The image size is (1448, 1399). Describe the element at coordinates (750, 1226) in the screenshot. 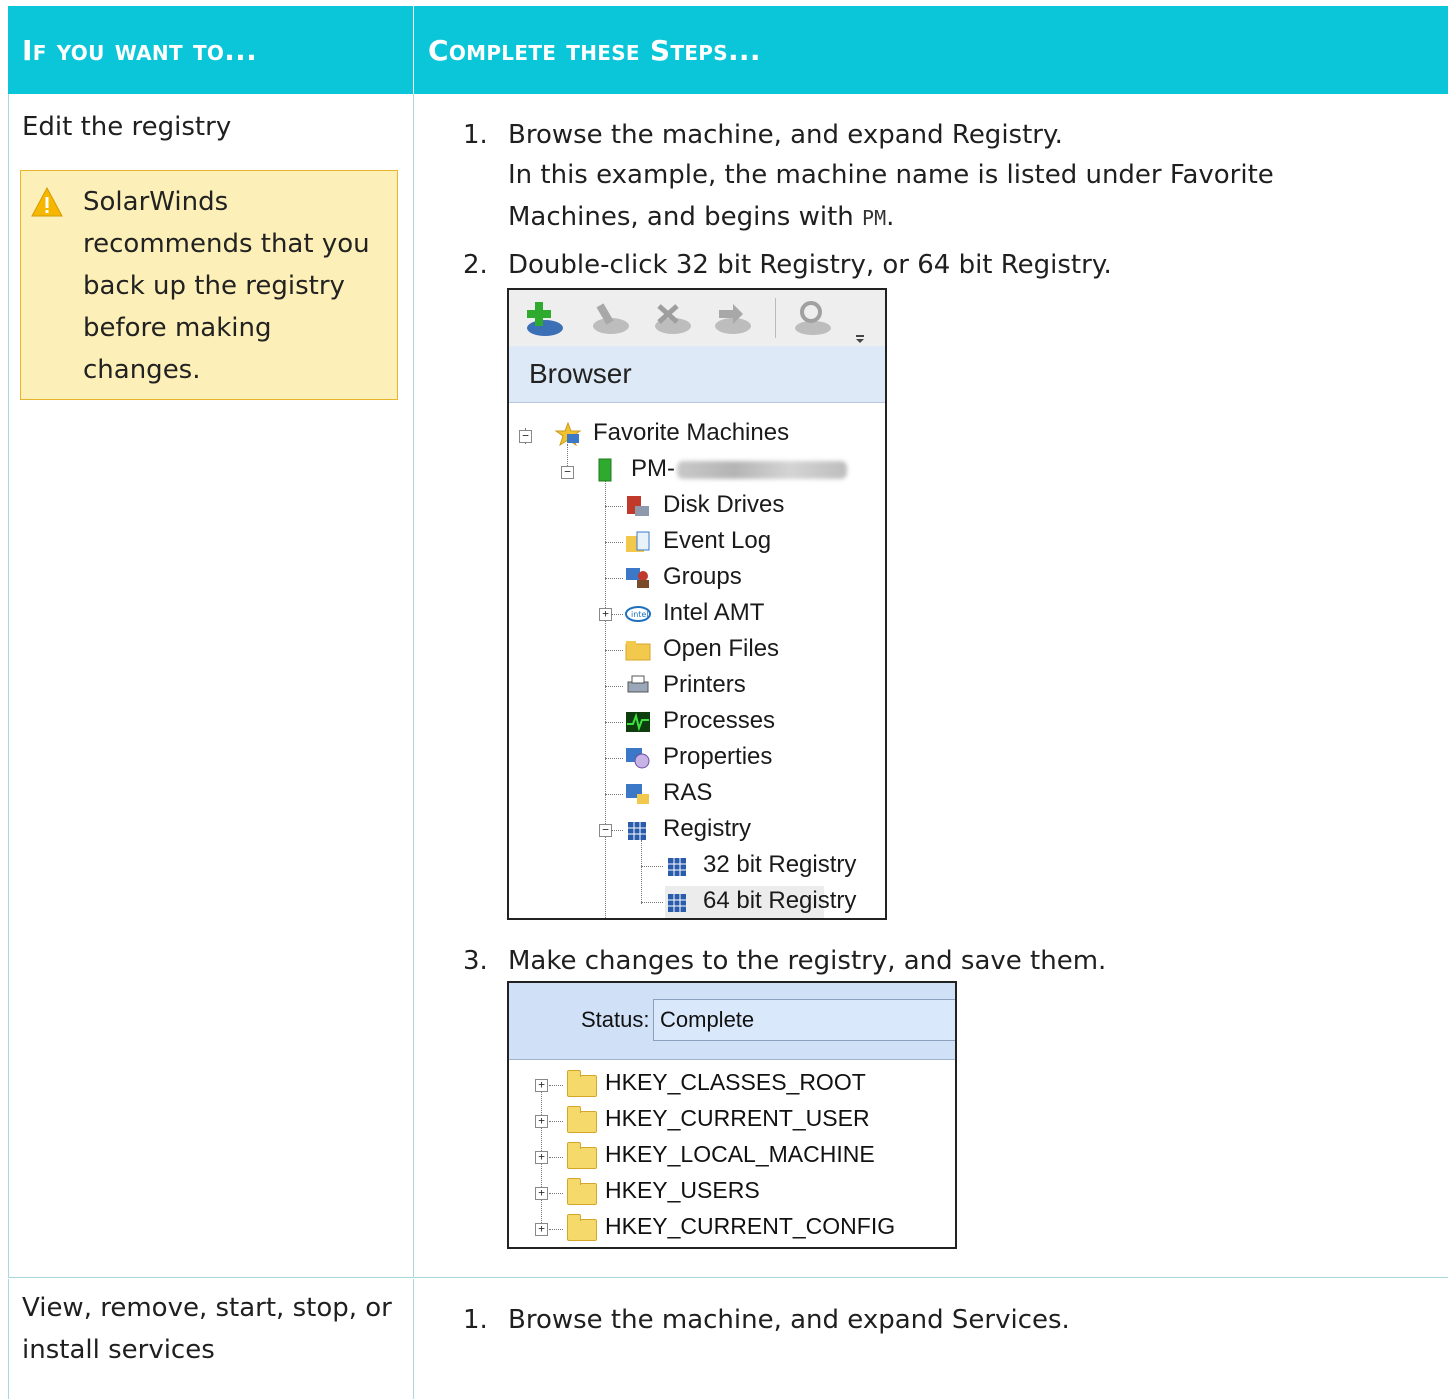

I see `registry-key-label: HKEY_CURRENT_CONFIG` at that location.